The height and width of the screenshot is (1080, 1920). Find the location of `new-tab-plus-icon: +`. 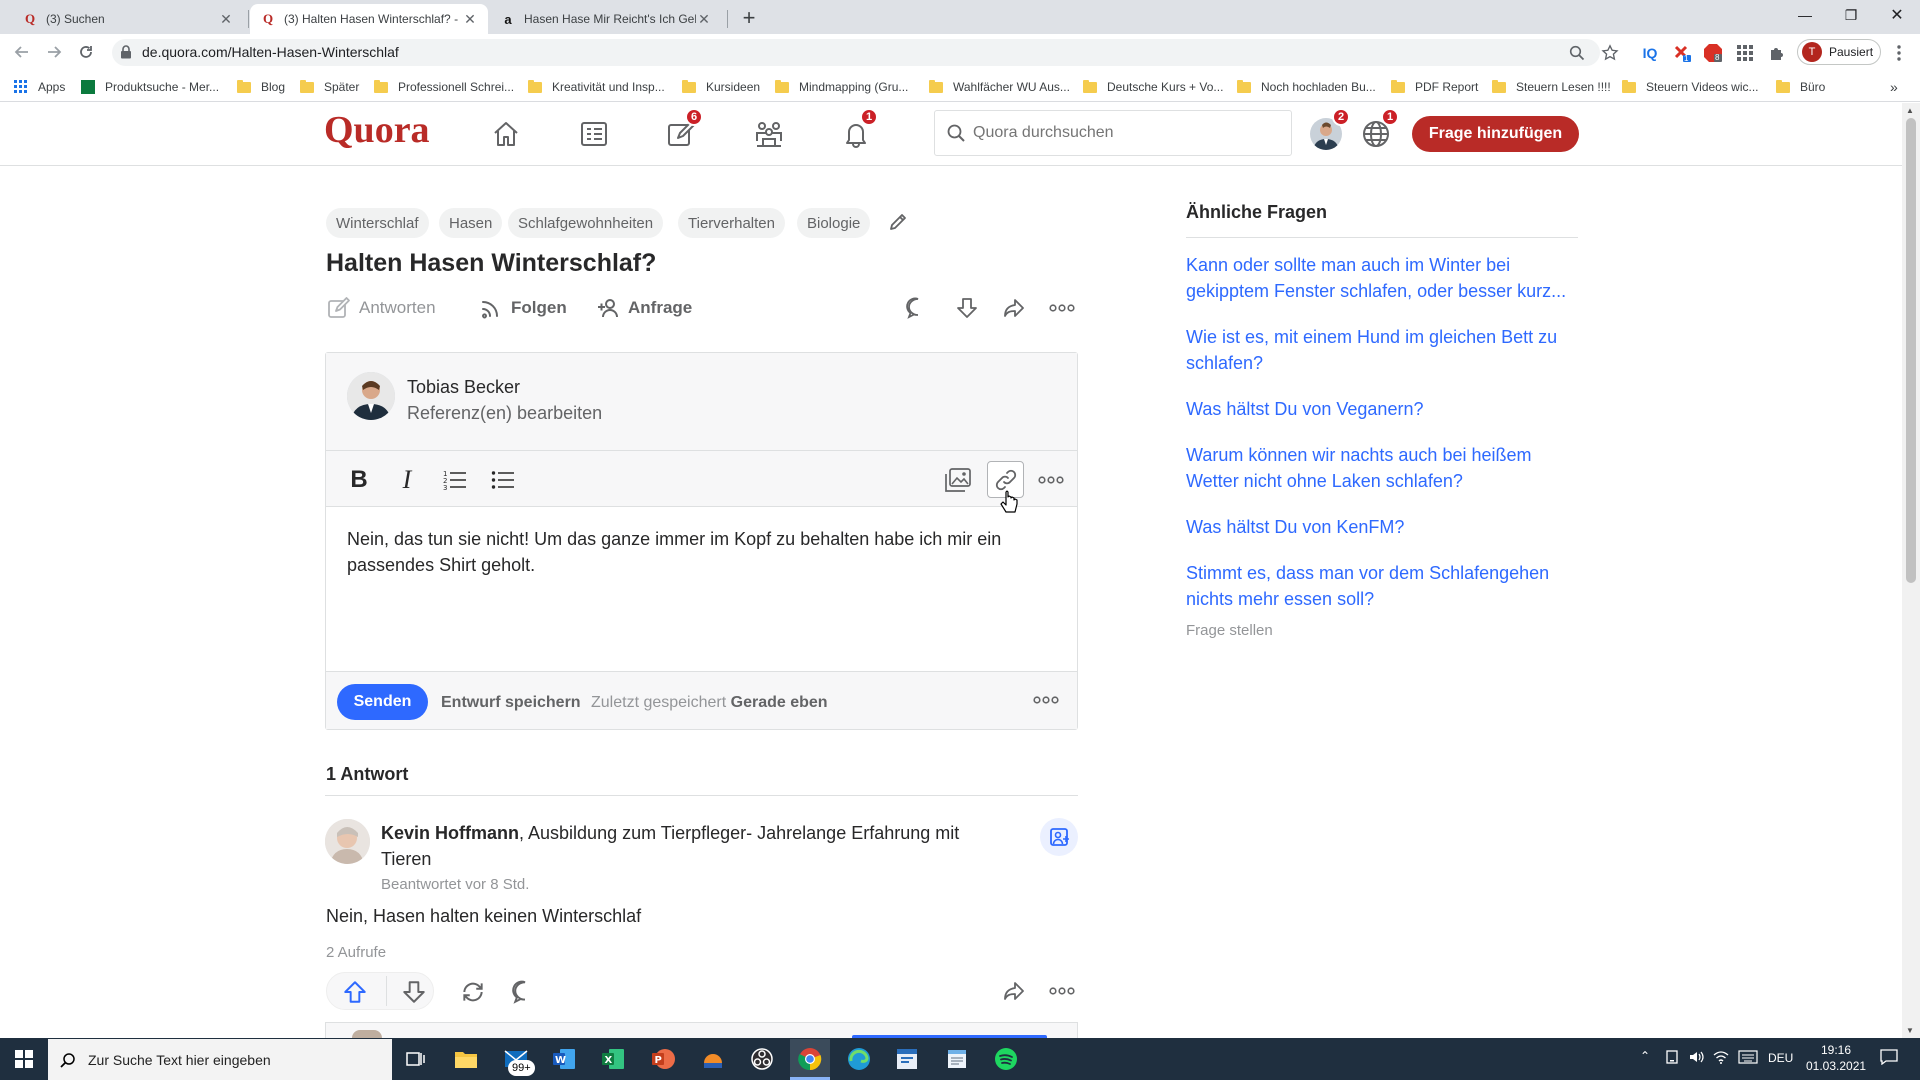

new-tab-plus-icon: + is located at coordinates (749, 18).